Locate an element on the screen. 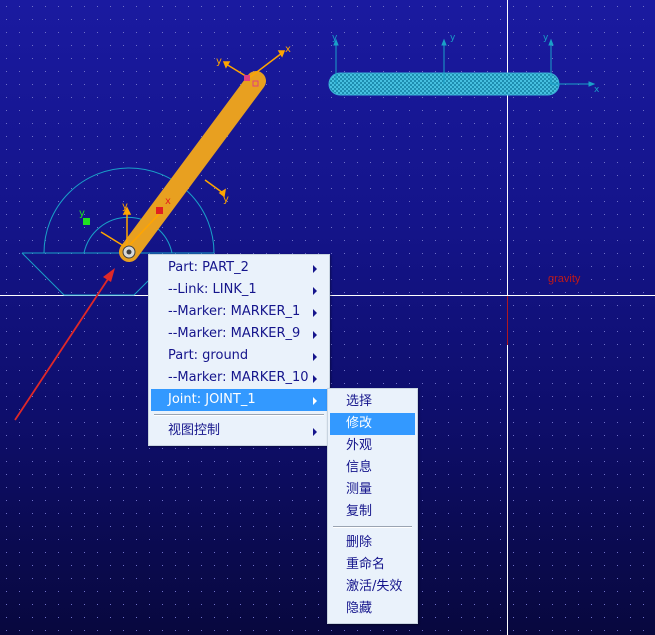 The width and height of the screenshot is (655, 635). link-y-label: y is located at coordinates (226, 199).